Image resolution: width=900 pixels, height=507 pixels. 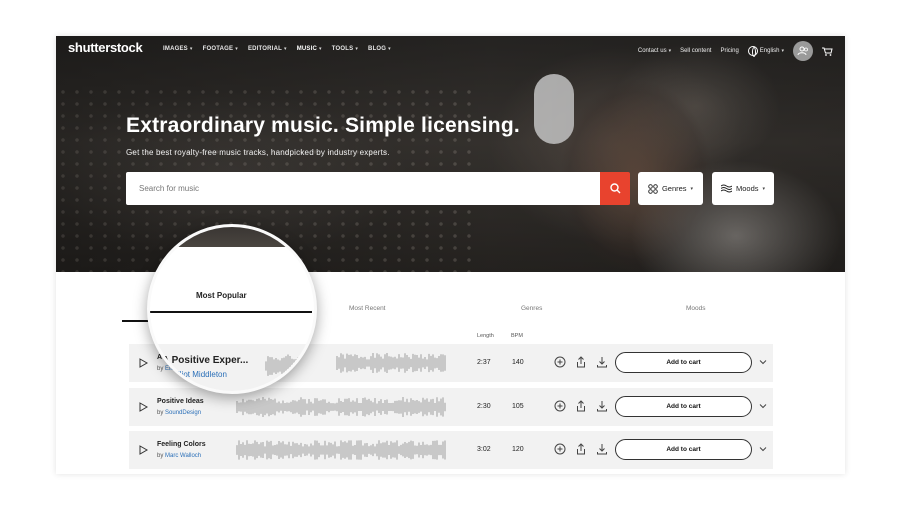 I want to click on track-artist: by SoundDesign, so click(x=179, y=413).